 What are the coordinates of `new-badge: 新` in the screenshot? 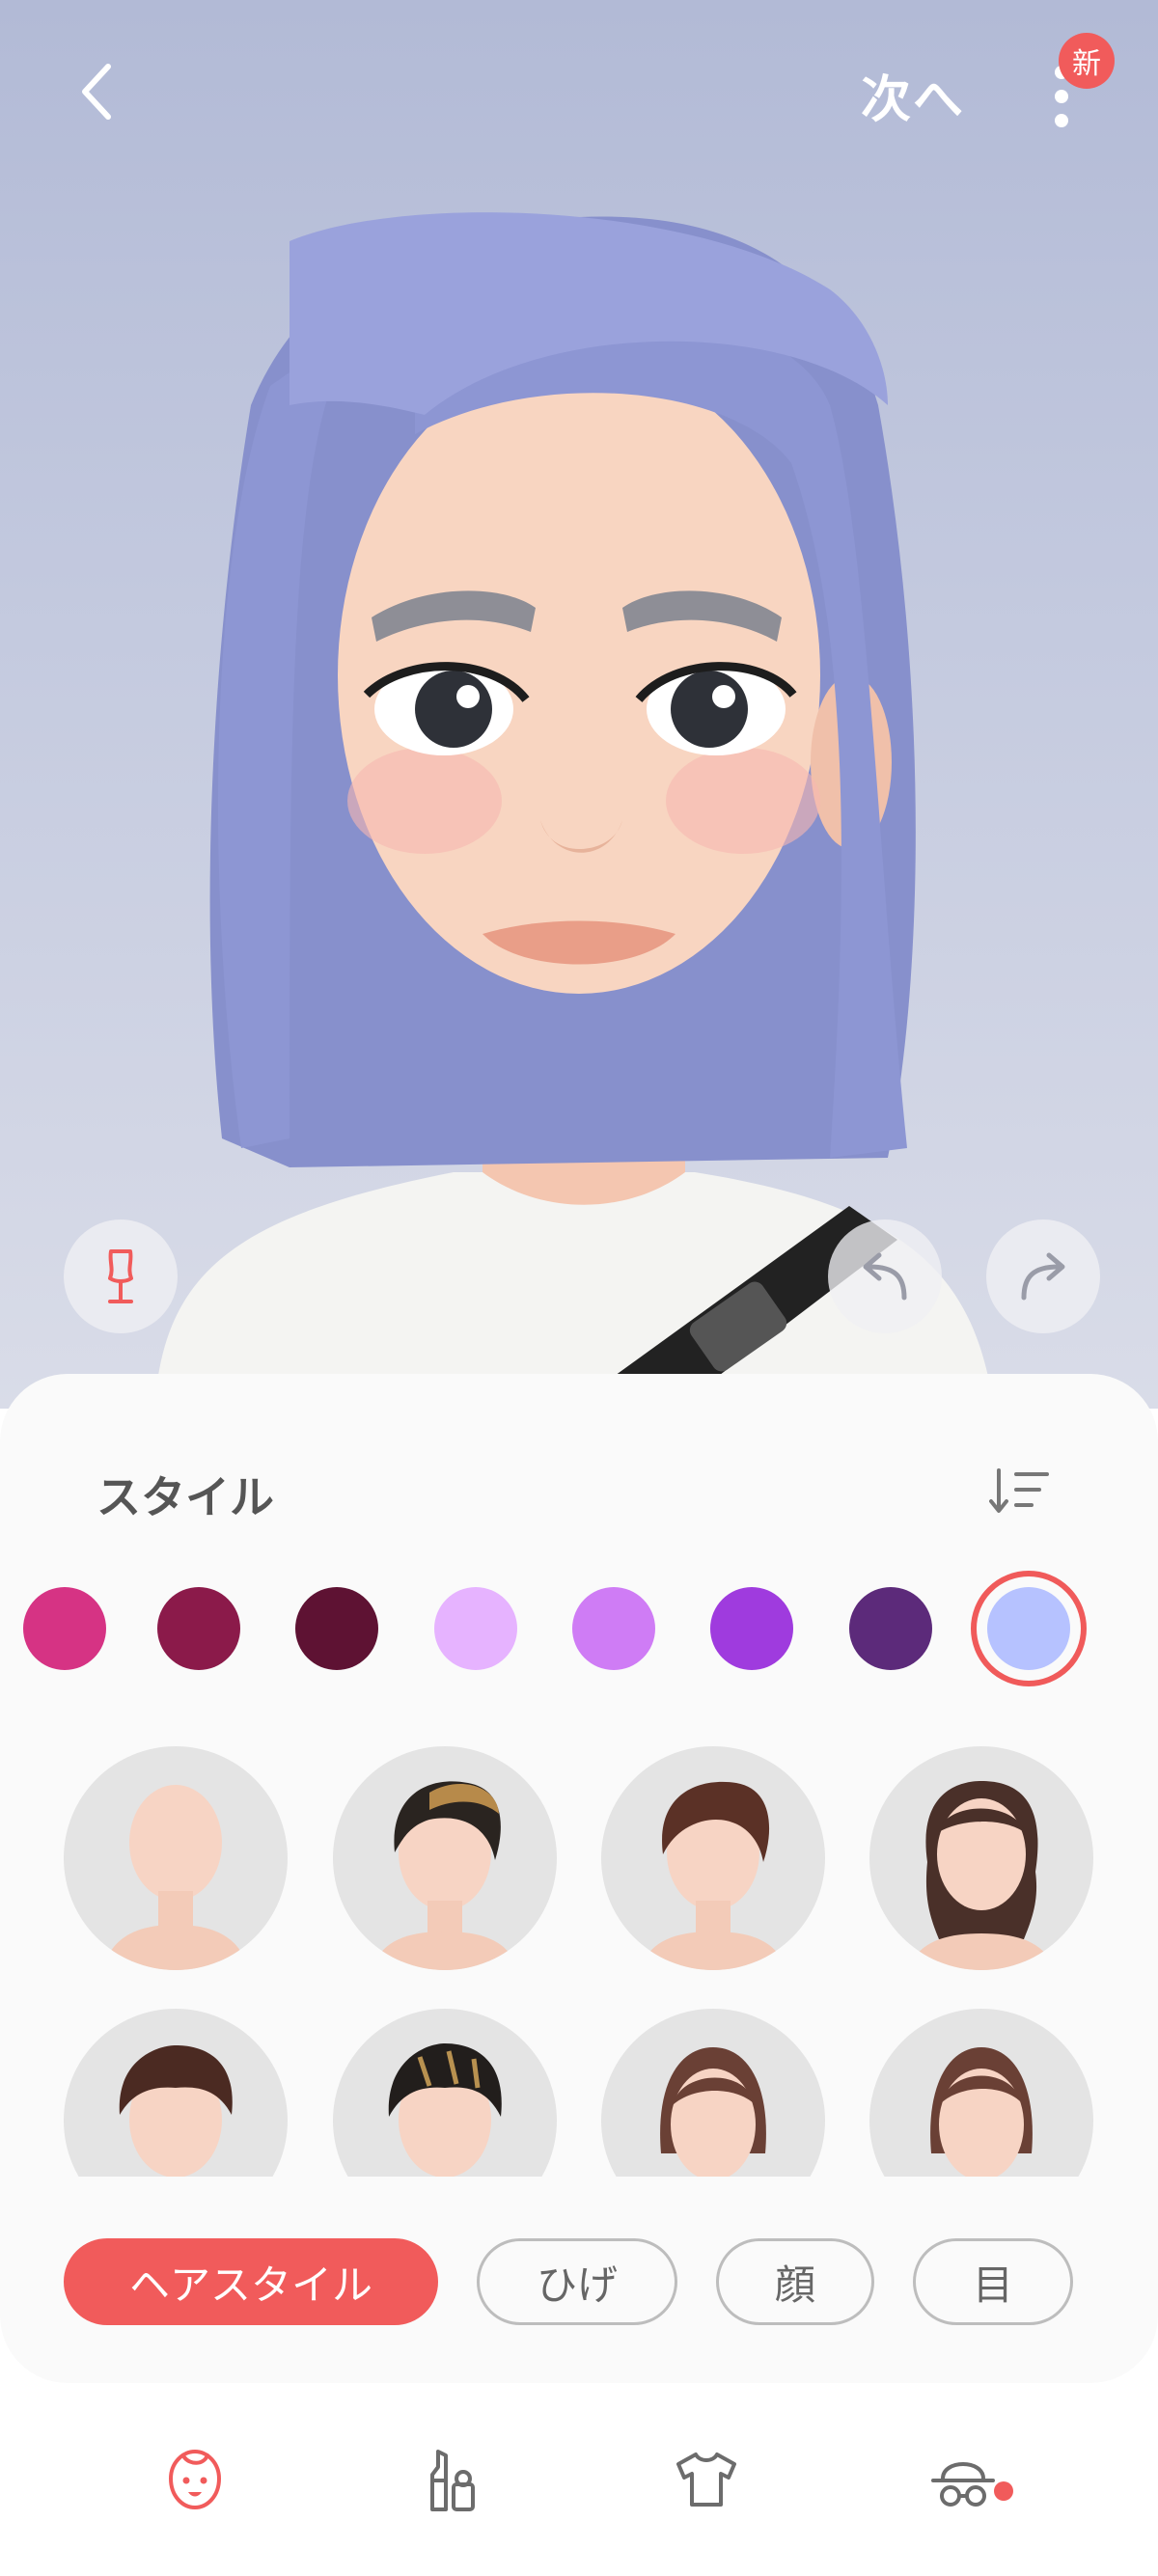 It's located at (1087, 61).